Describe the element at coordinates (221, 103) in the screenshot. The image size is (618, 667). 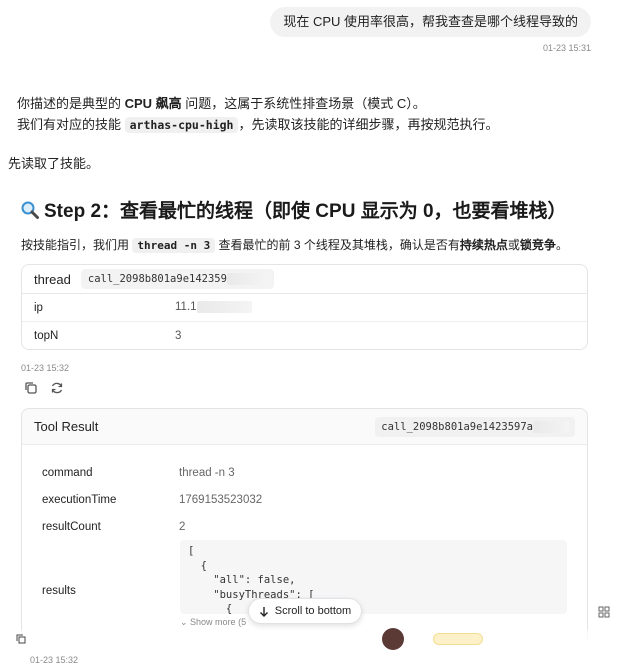
I see `assistant-line-1: 你描述的是典型的 CPU 飙高 问题，这属于系统性排查场景（模式 C）。` at that location.